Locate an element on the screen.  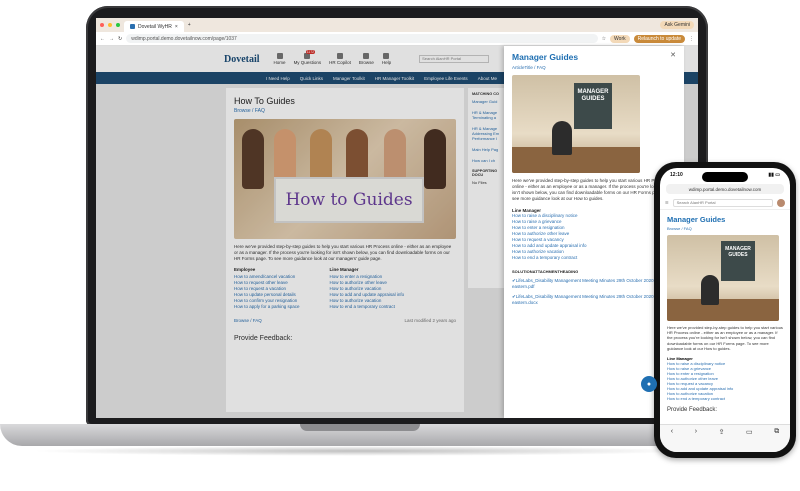
chat-assistant-icon: ● is located at coordinates (649, 384).